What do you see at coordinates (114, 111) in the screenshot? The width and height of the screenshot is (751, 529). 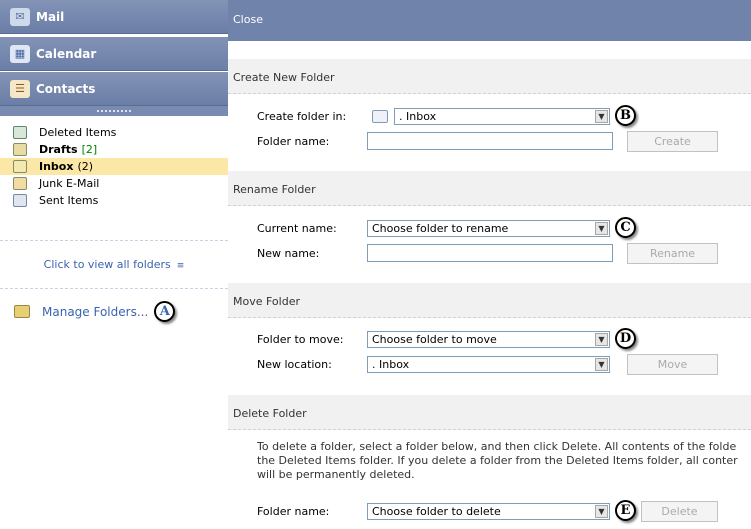 I see `nav-resize-grip` at bounding box center [114, 111].